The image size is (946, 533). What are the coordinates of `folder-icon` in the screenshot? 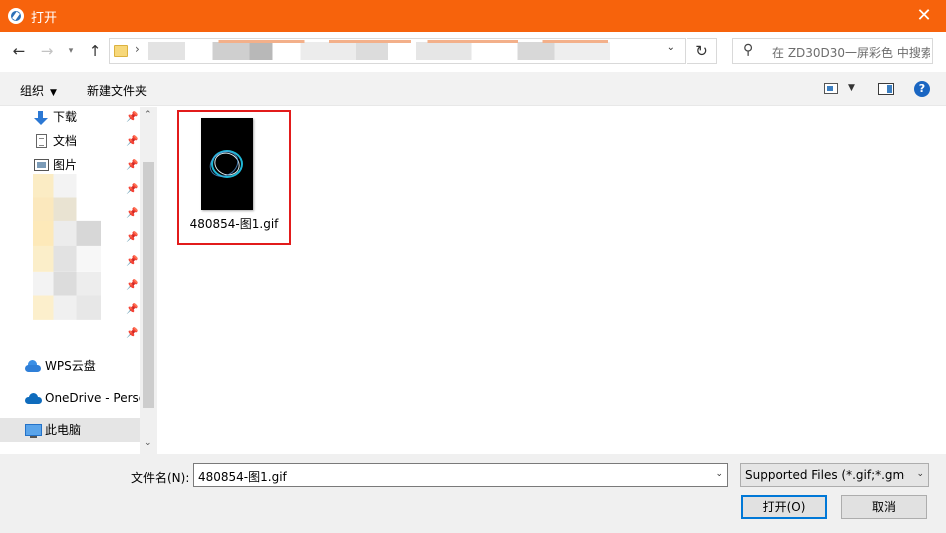 It's located at (121, 51).